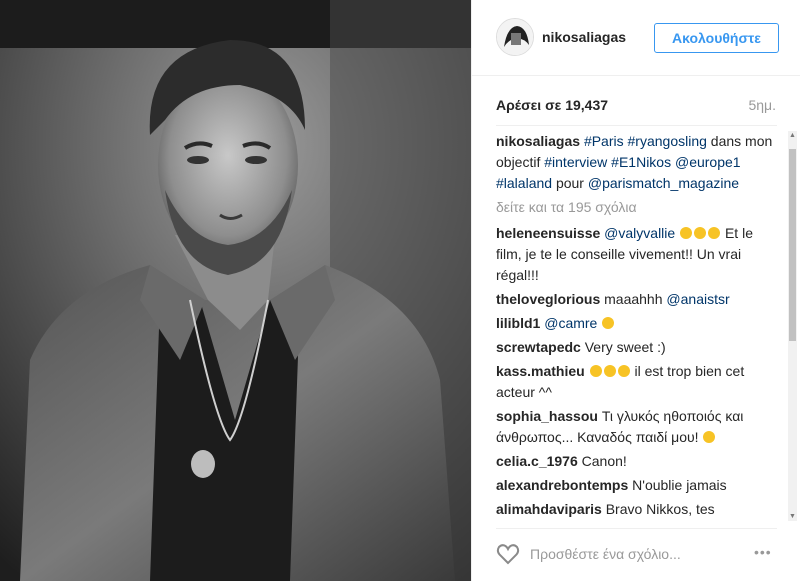  I want to click on heart-icon, so click(508, 554).